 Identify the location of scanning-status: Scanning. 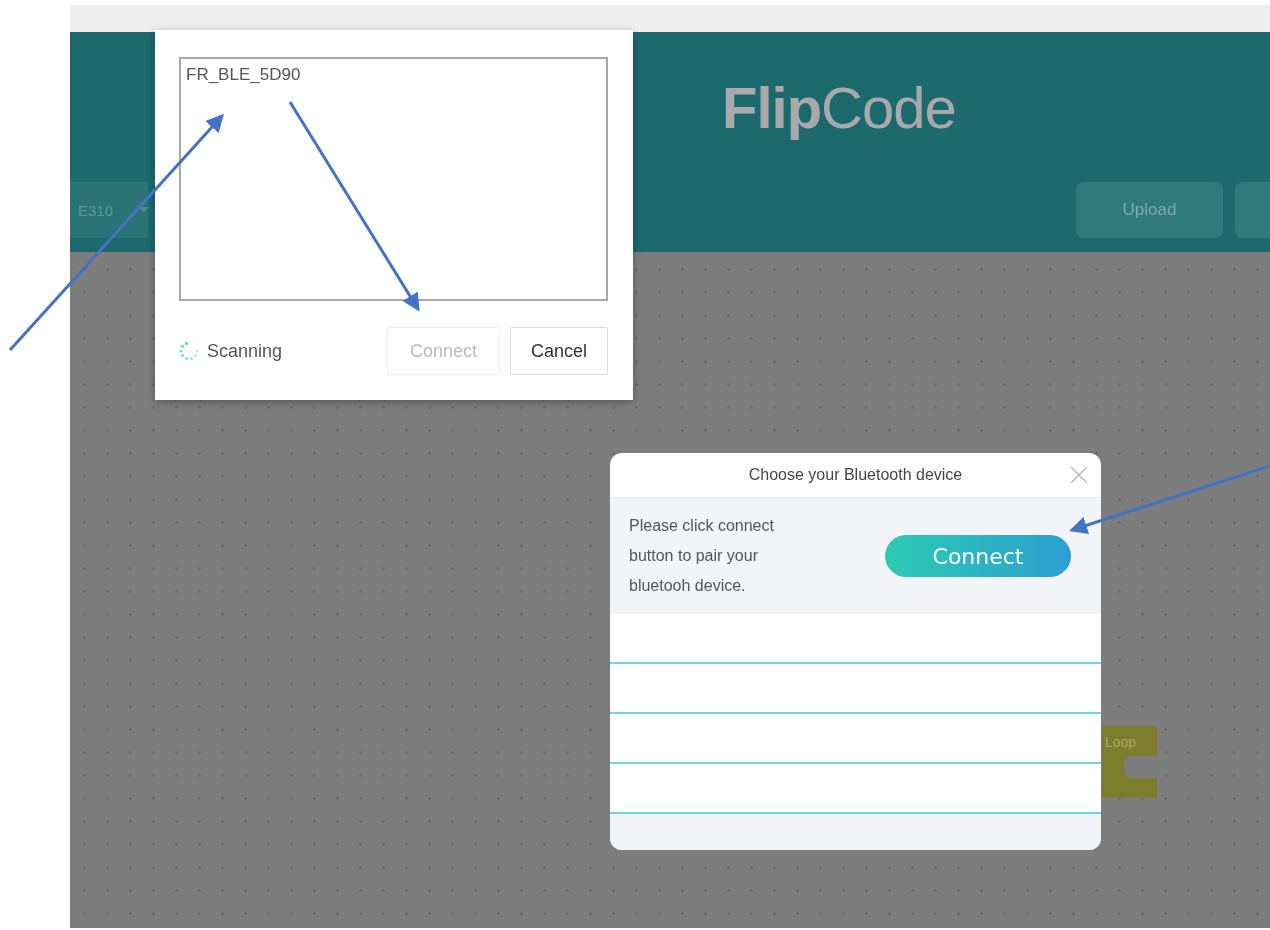
(245, 351).